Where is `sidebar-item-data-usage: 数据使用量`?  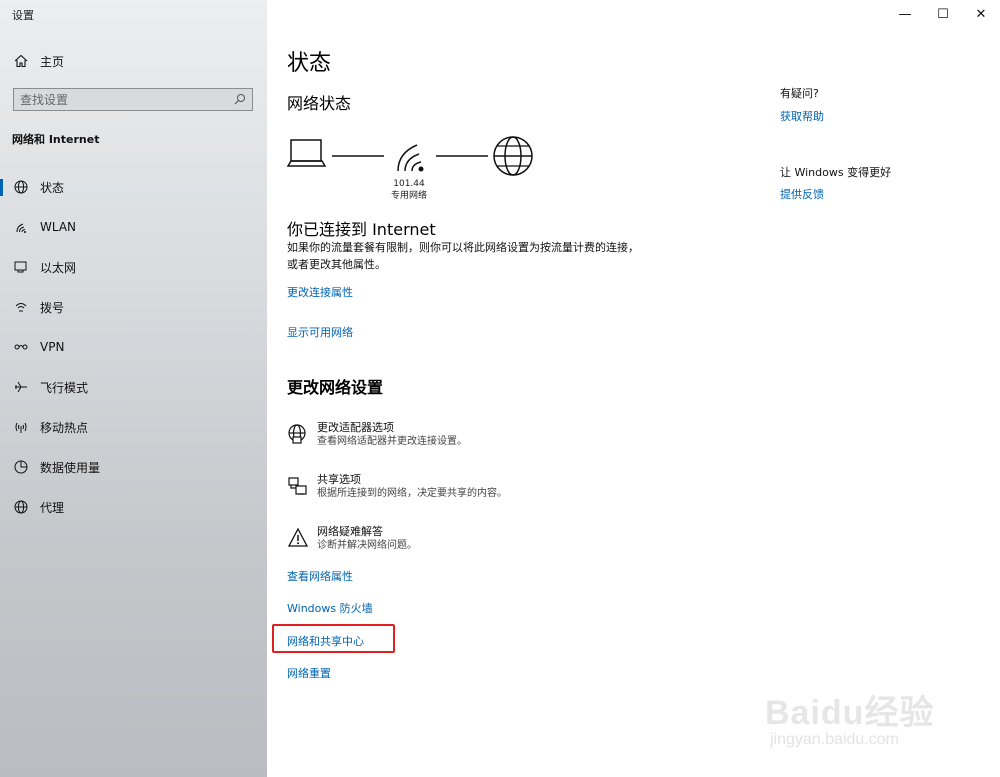 sidebar-item-data-usage: 数据使用量 is located at coordinates (133, 467).